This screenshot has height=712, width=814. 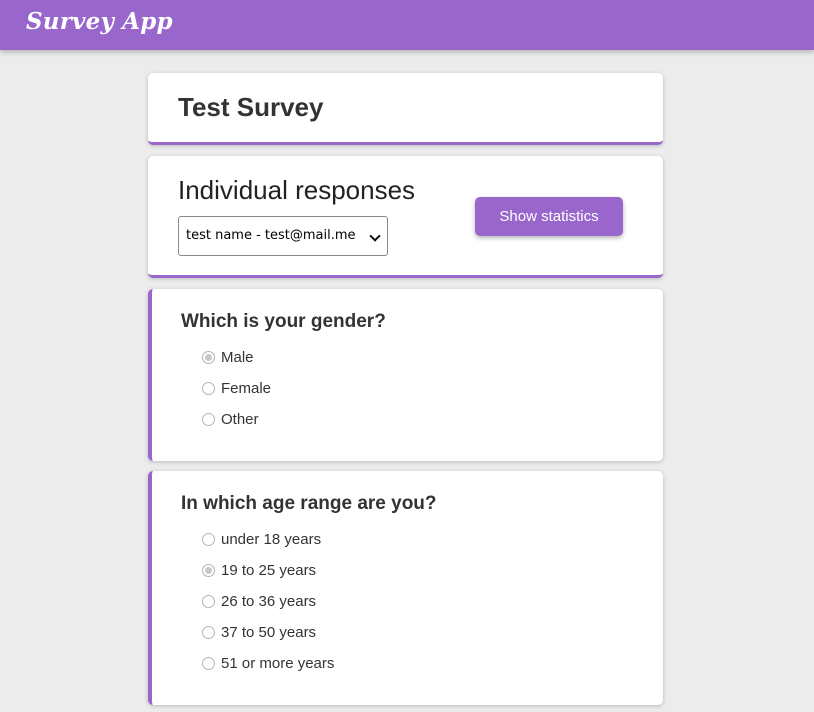 I want to click on respondent-select-value: test name - test@mail.me, so click(x=271, y=235).